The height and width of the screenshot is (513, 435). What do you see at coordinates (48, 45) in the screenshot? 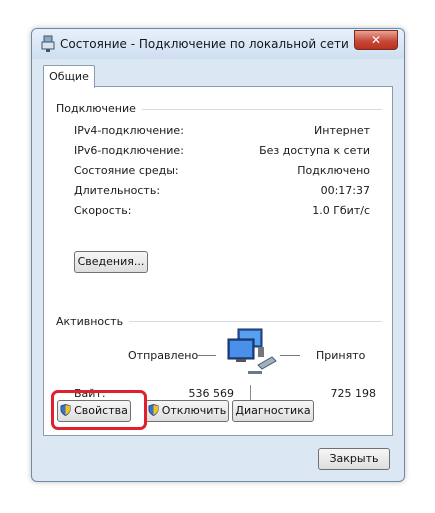
I see `network-adapter-icon` at bounding box center [48, 45].